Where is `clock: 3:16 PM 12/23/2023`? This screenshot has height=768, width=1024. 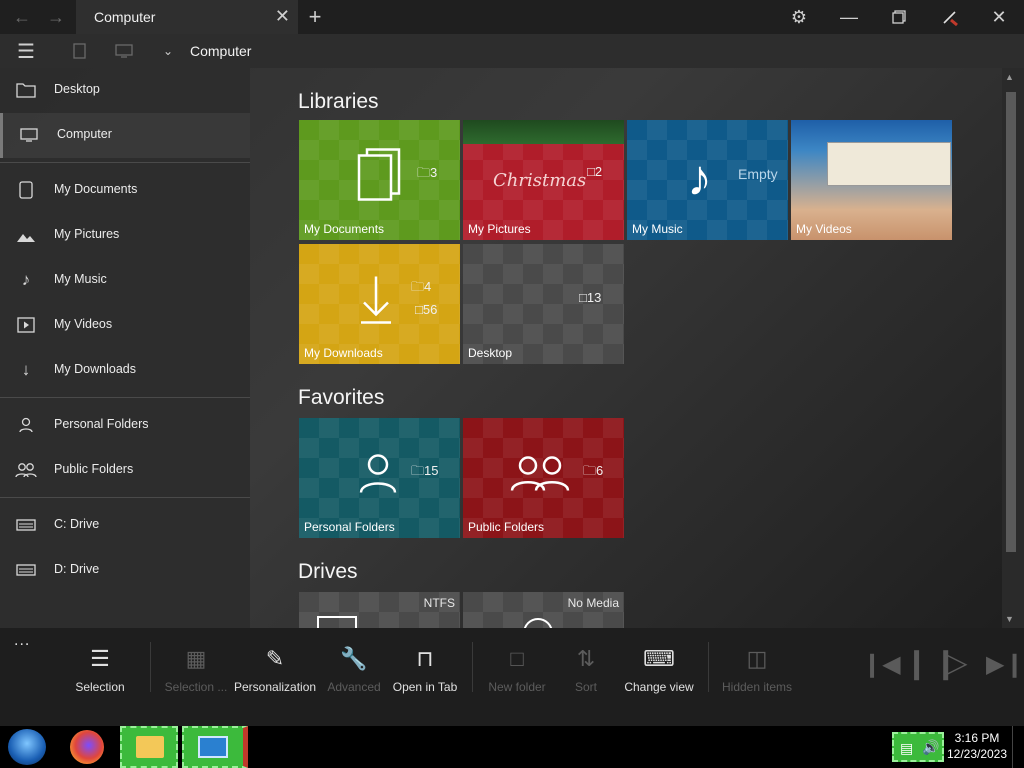
clock: 3:16 PM 12/23/2023 is located at coordinates (977, 746).